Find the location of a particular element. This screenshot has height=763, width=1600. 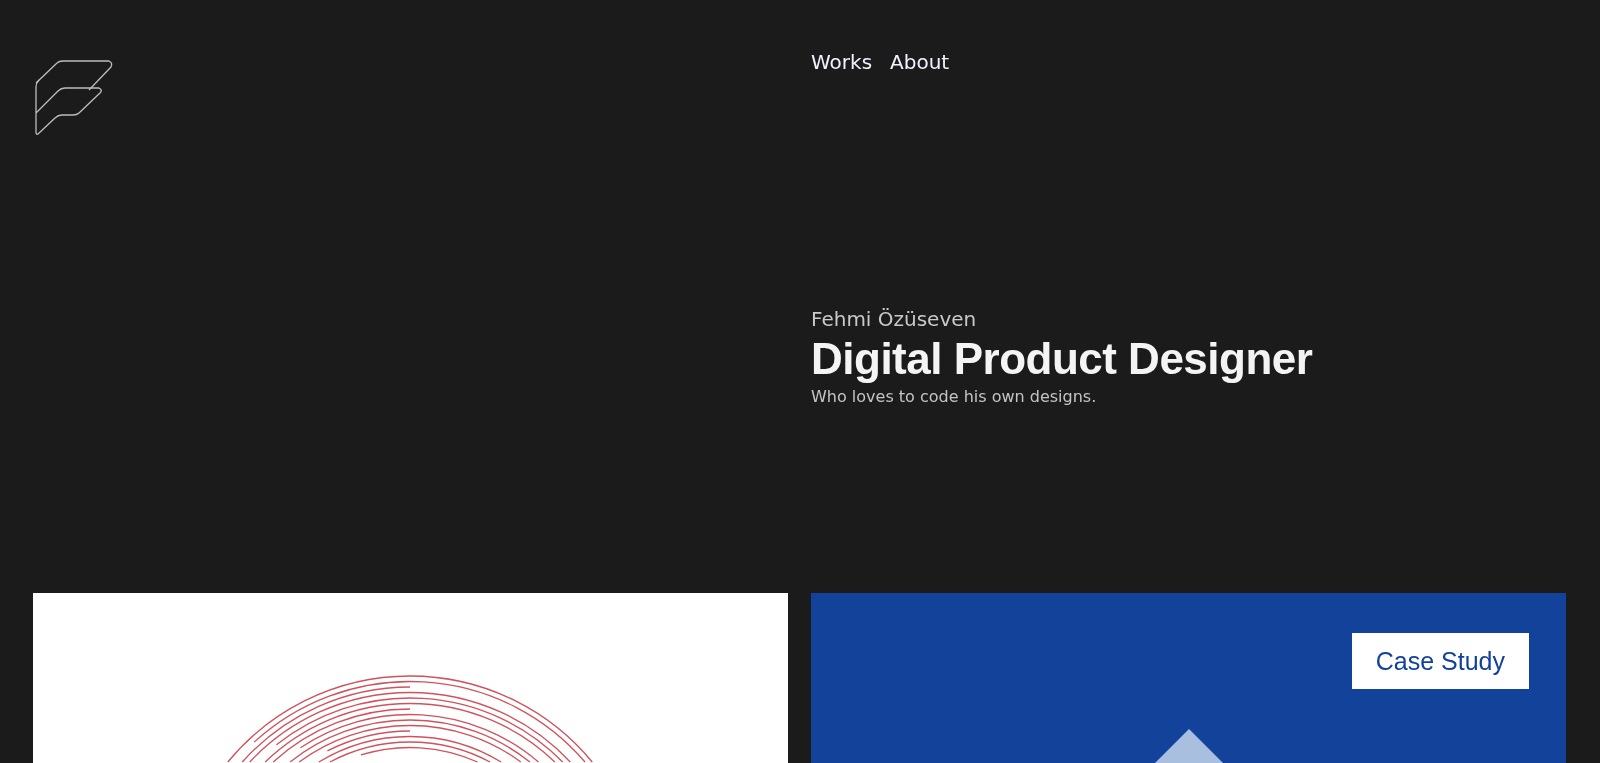

designer-name: Fehmi Özüseven is located at coordinates (894, 319).